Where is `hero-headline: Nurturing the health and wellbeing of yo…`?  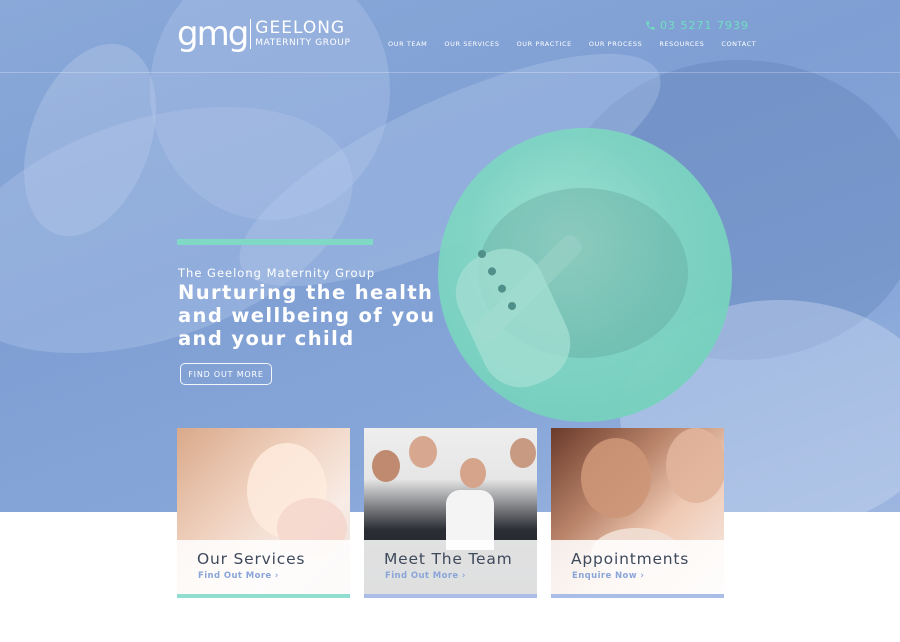
hero-headline: Nurturing the health and wellbeing of yo… is located at coordinates (307, 315).